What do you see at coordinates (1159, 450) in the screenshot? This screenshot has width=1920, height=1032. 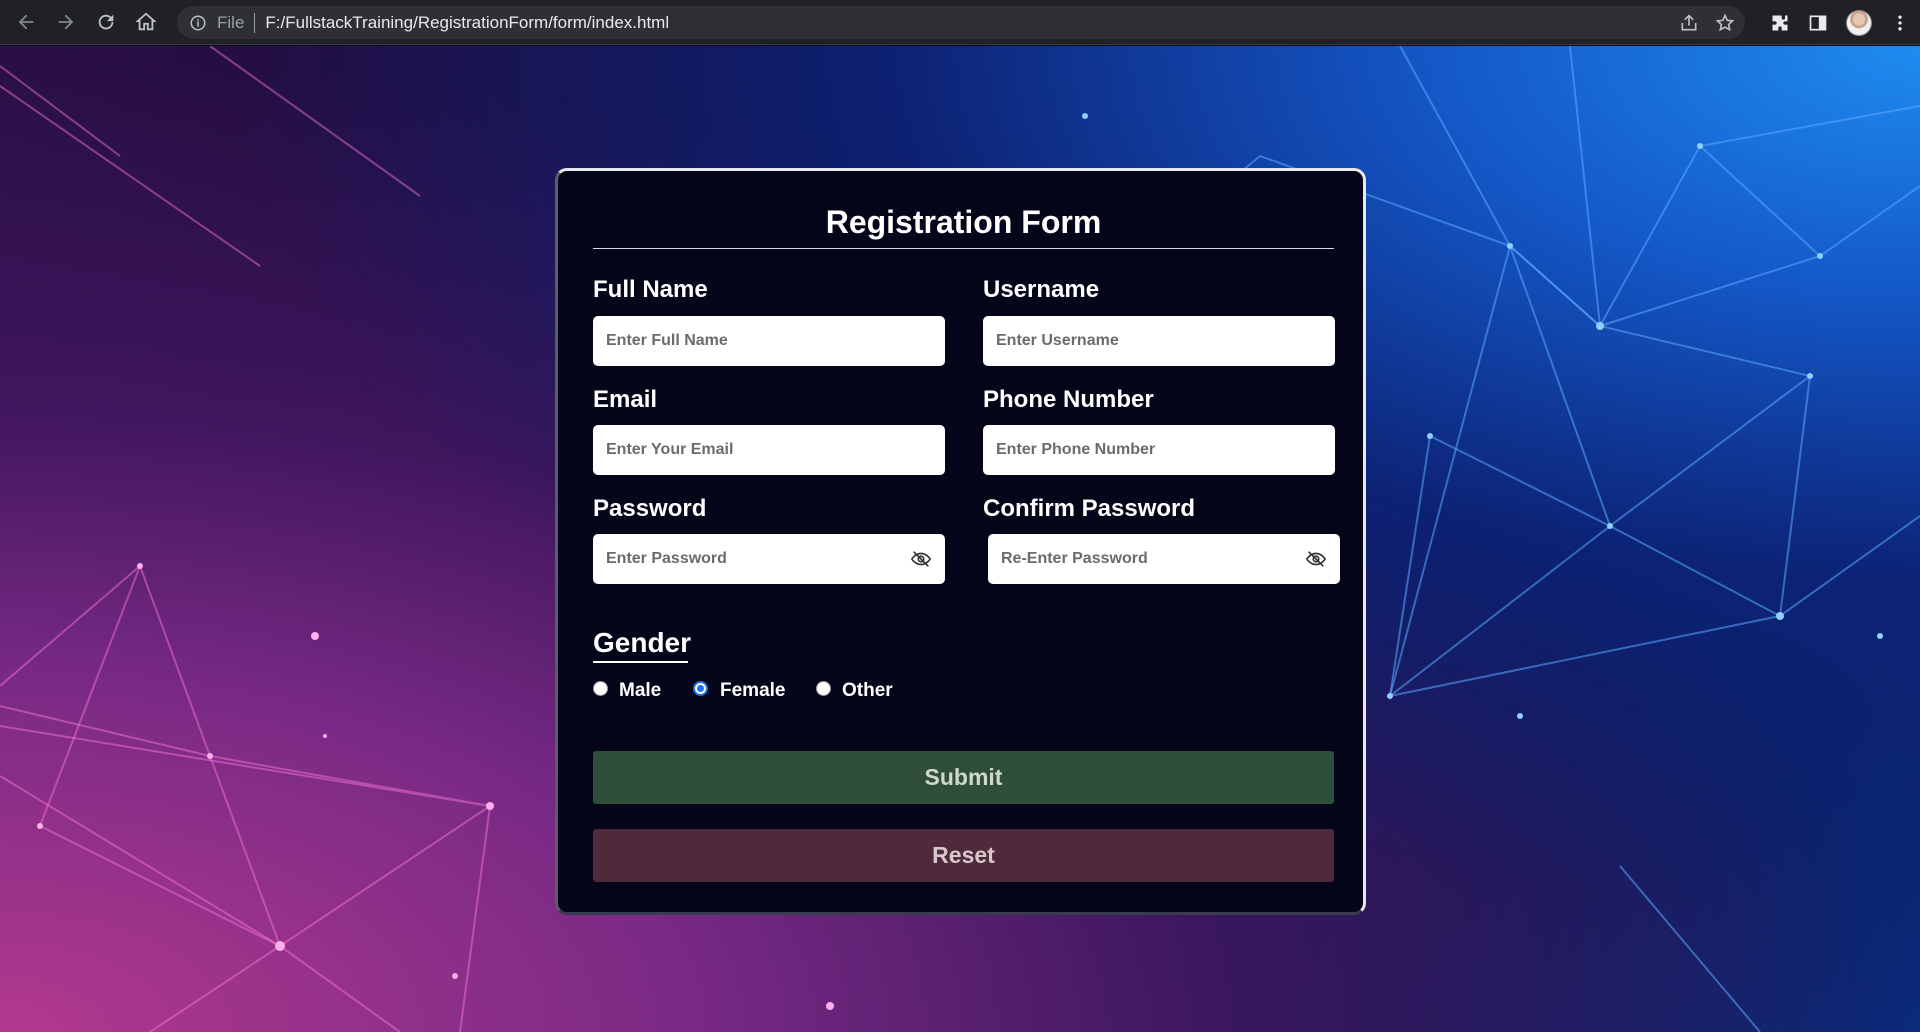 I see `phone-number-input` at bounding box center [1159, 450].